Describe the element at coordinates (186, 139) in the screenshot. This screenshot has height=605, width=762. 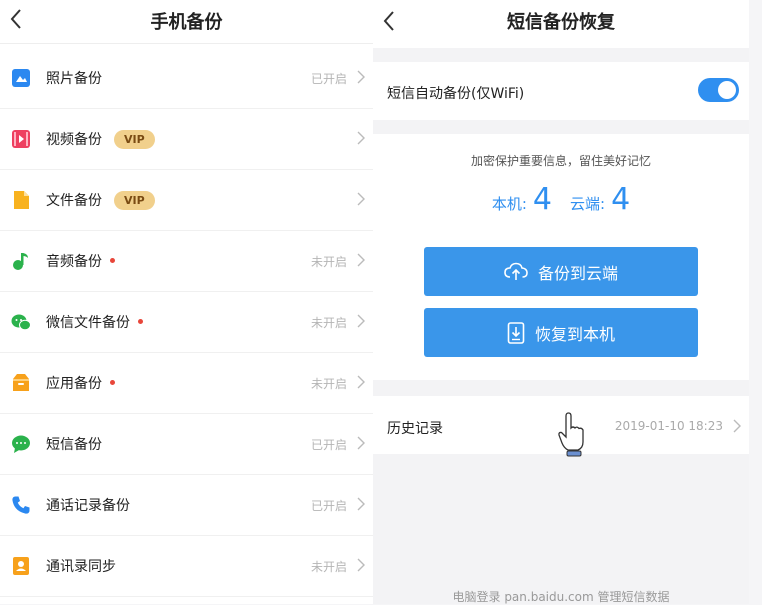
I see `backup-item: 视频备份 VIP` at that location.